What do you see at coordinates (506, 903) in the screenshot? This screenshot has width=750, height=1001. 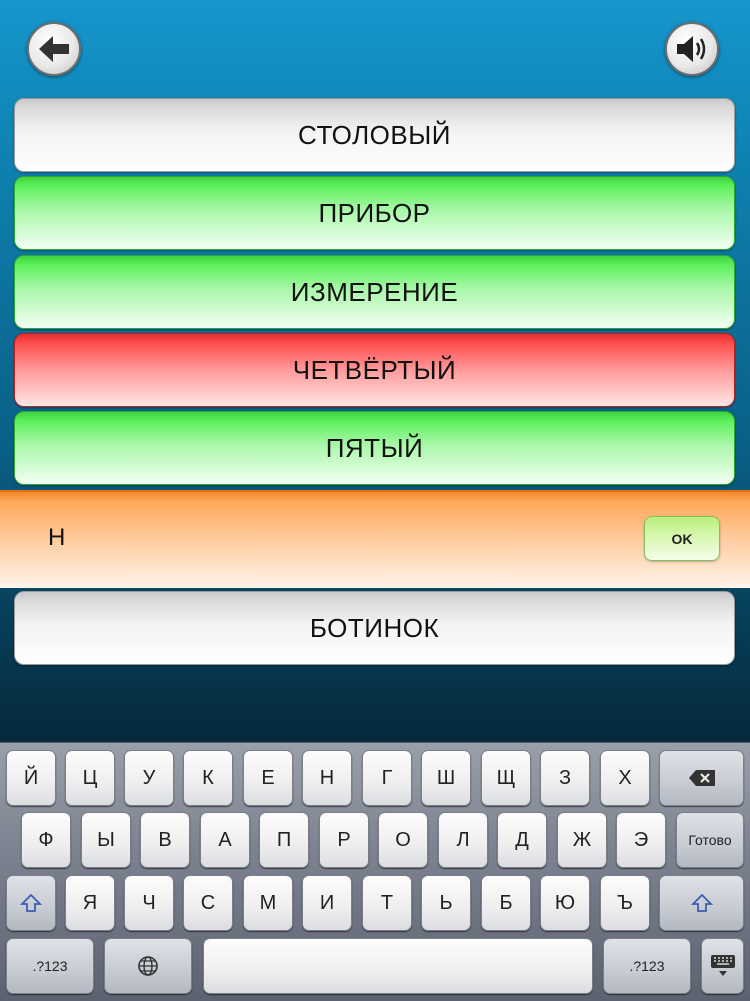 I see `key: Б` at bounding box center [506, 903].